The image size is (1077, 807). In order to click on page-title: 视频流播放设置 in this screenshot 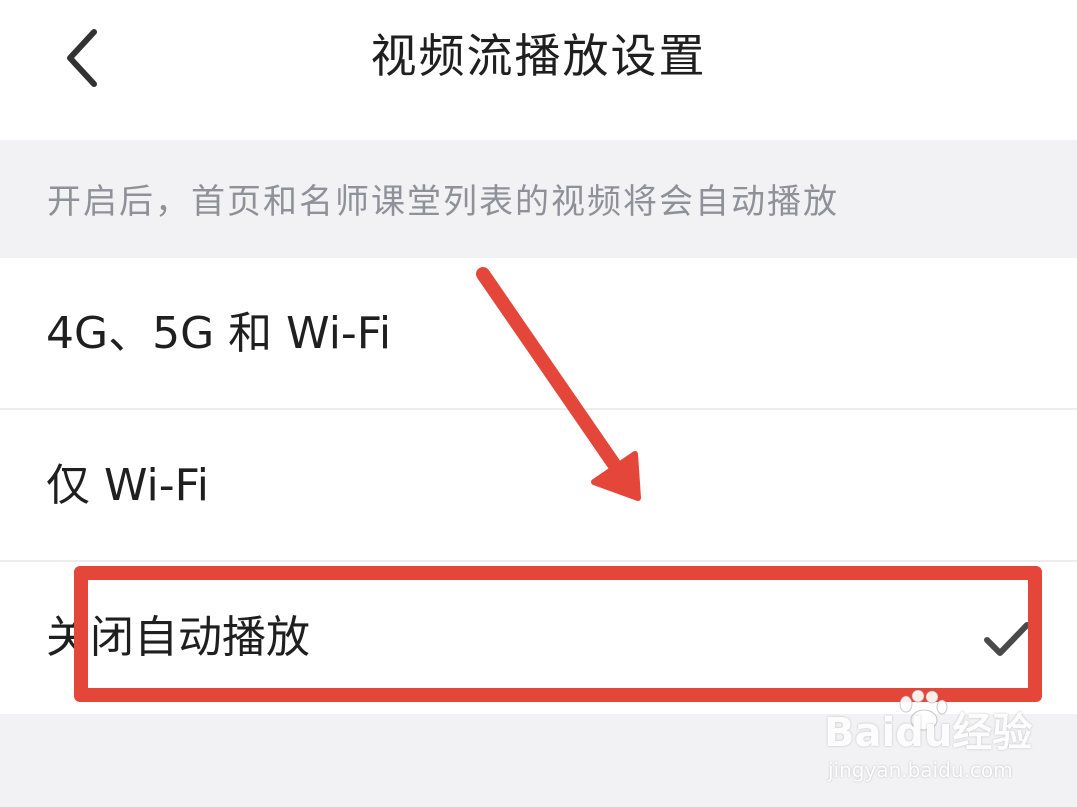, I will do `click(538, 56)`.